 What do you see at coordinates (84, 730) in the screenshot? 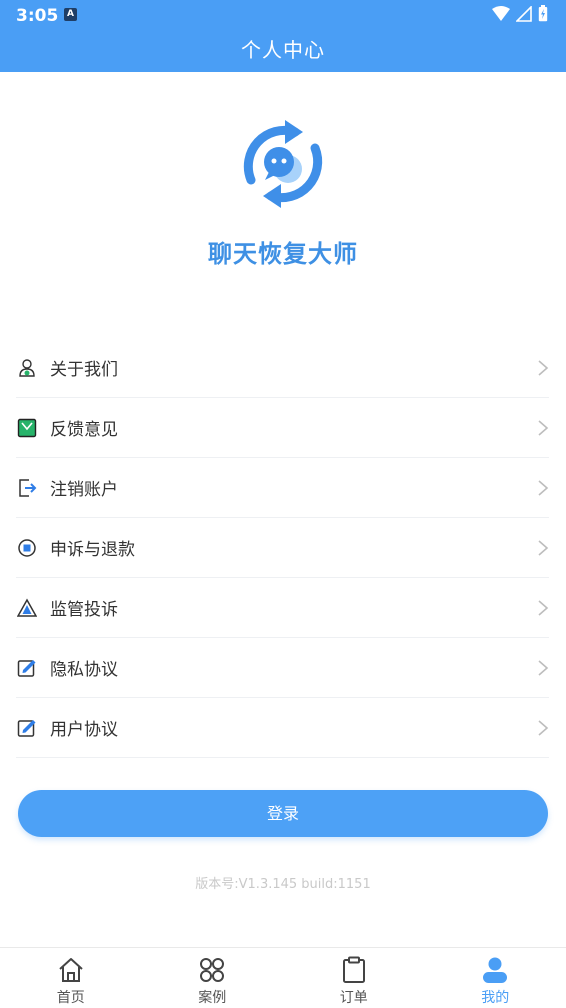
I see `menu-label: 用户协议` at bounding box center [84, 730].